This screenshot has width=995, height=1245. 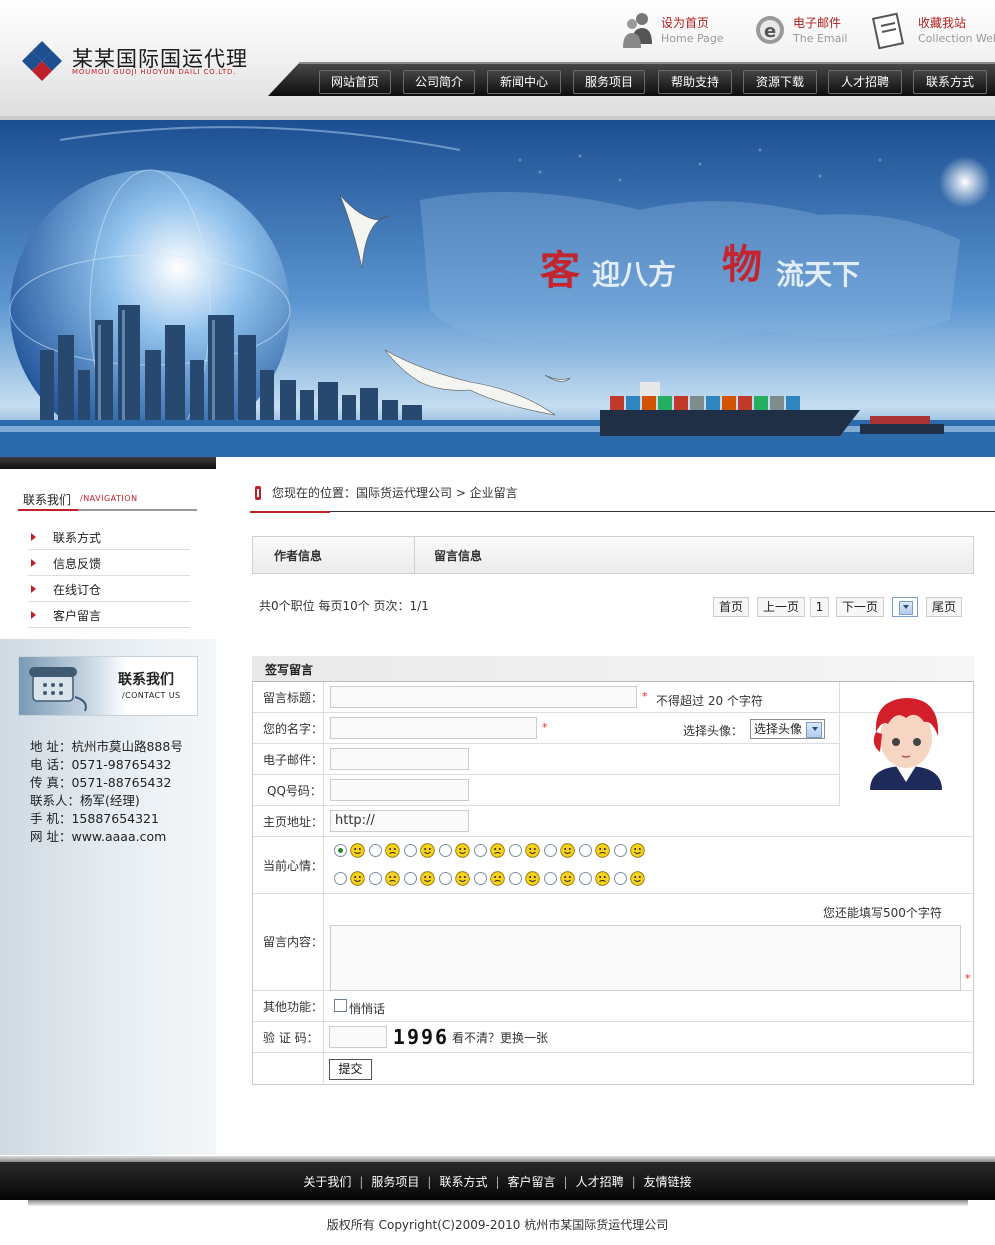 What do you see at coordinates (602, 878) in the screenshot?
I see `smiley-tongue-icon` at bounding box center [602, 878].